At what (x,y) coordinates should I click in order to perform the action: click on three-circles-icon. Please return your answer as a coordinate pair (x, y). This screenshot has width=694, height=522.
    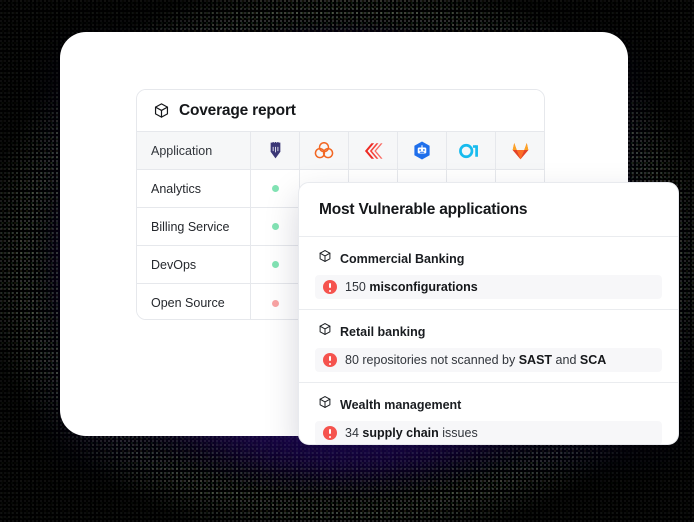
    Looking at the image, I should click on (324, 150).